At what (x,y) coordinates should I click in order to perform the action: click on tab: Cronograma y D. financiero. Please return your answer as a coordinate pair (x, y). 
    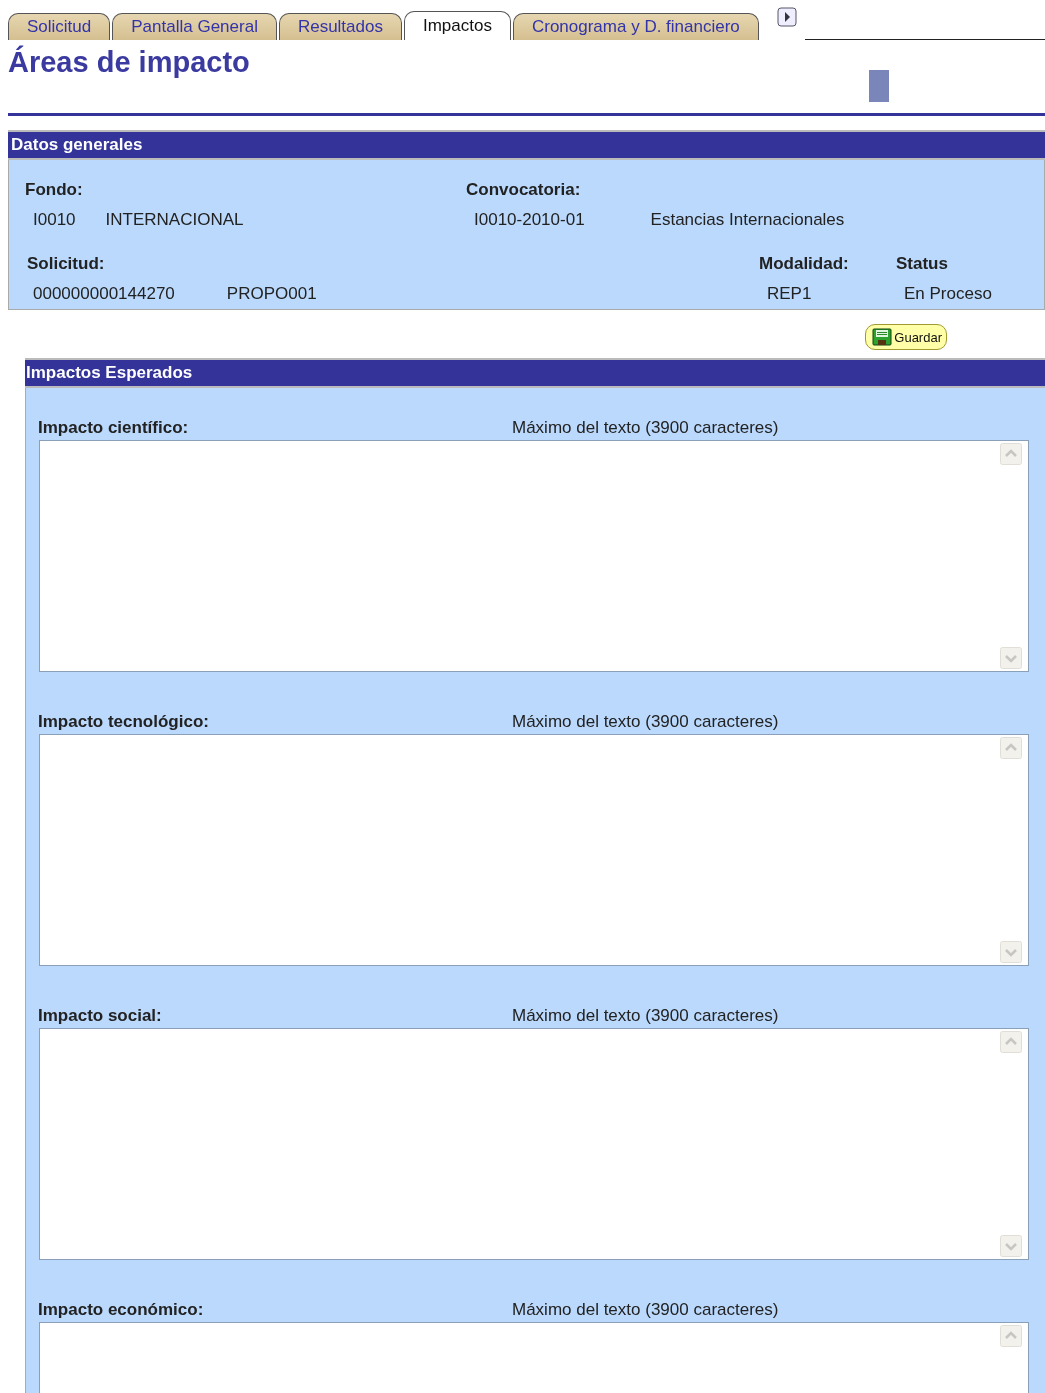
    Looking at the image, I should click on (635, 26).